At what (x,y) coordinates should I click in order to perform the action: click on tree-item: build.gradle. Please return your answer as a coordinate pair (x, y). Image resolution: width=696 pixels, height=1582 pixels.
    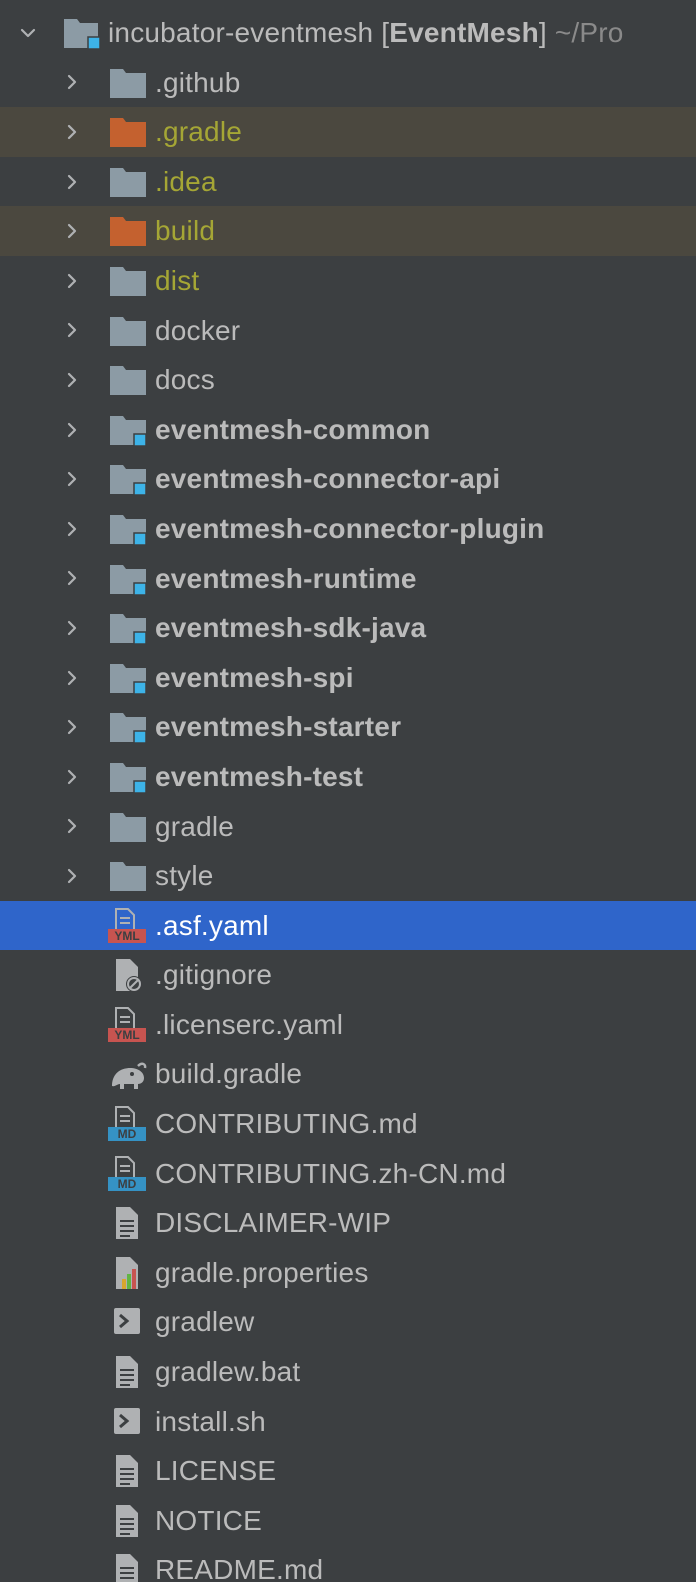
    Looking at the image, I should click on (348, 1074).